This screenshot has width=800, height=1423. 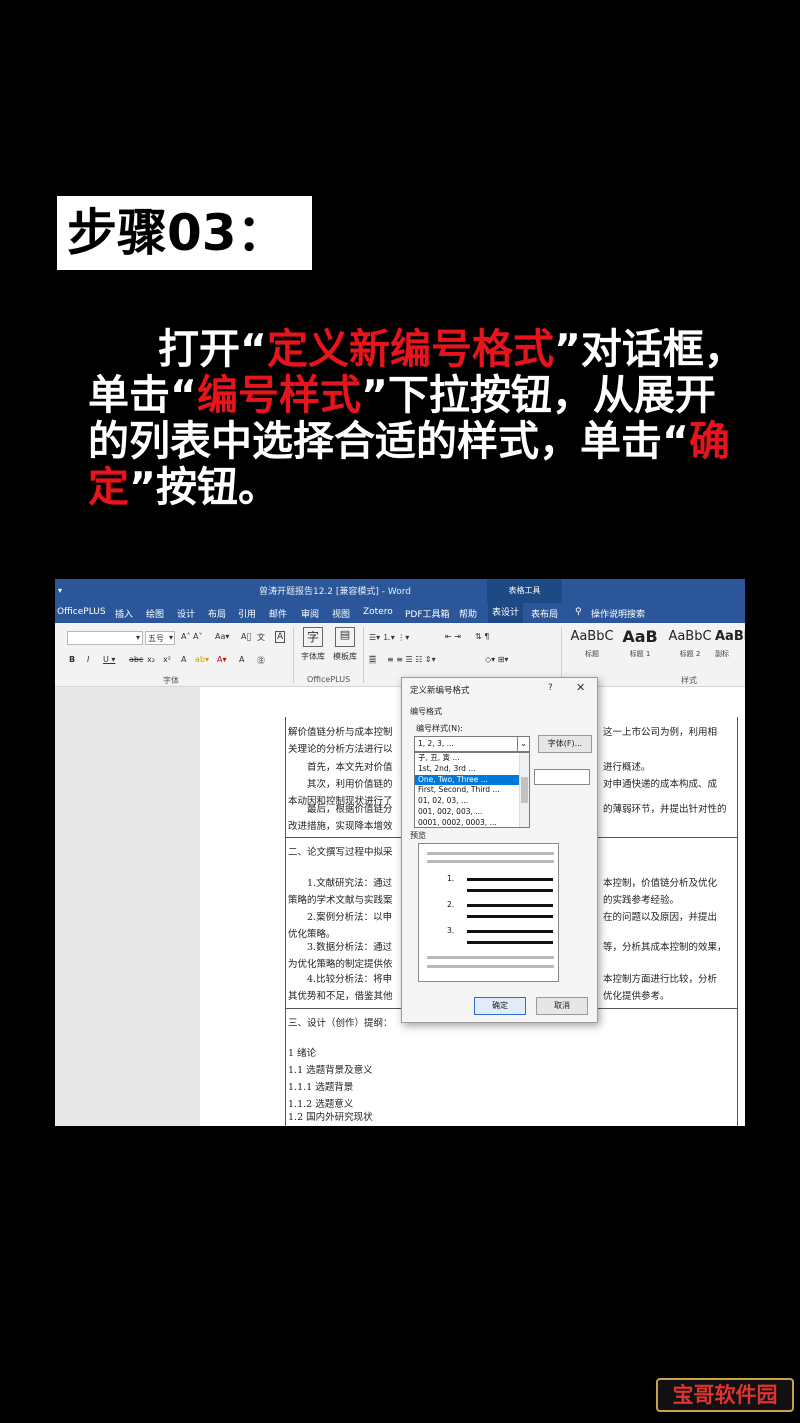 I want to click on close-icon: ✕, so click(x=580, y=687).